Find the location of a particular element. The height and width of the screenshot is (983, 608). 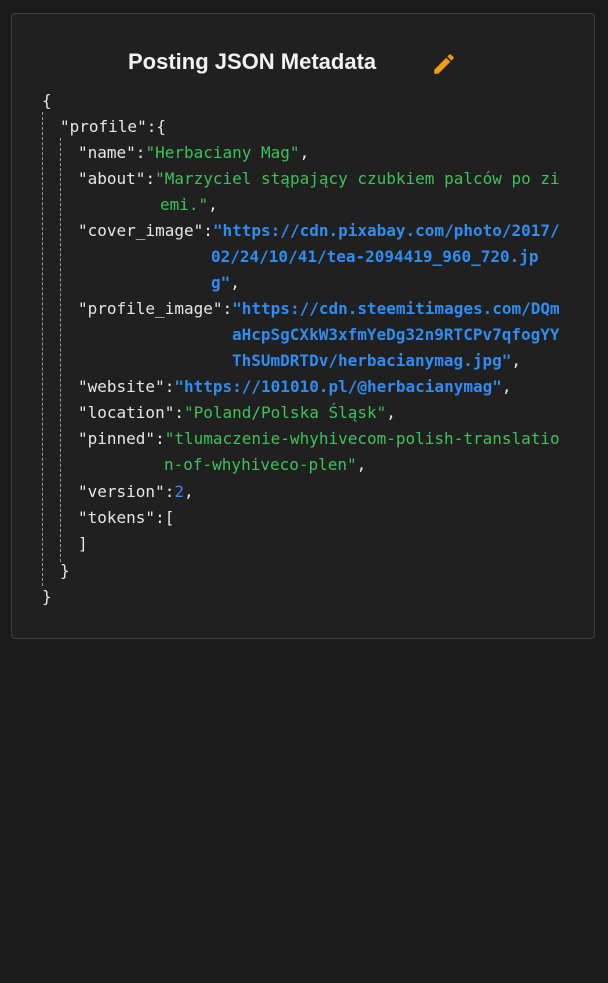

json-key: "website" is located at coordinates (121, 386).